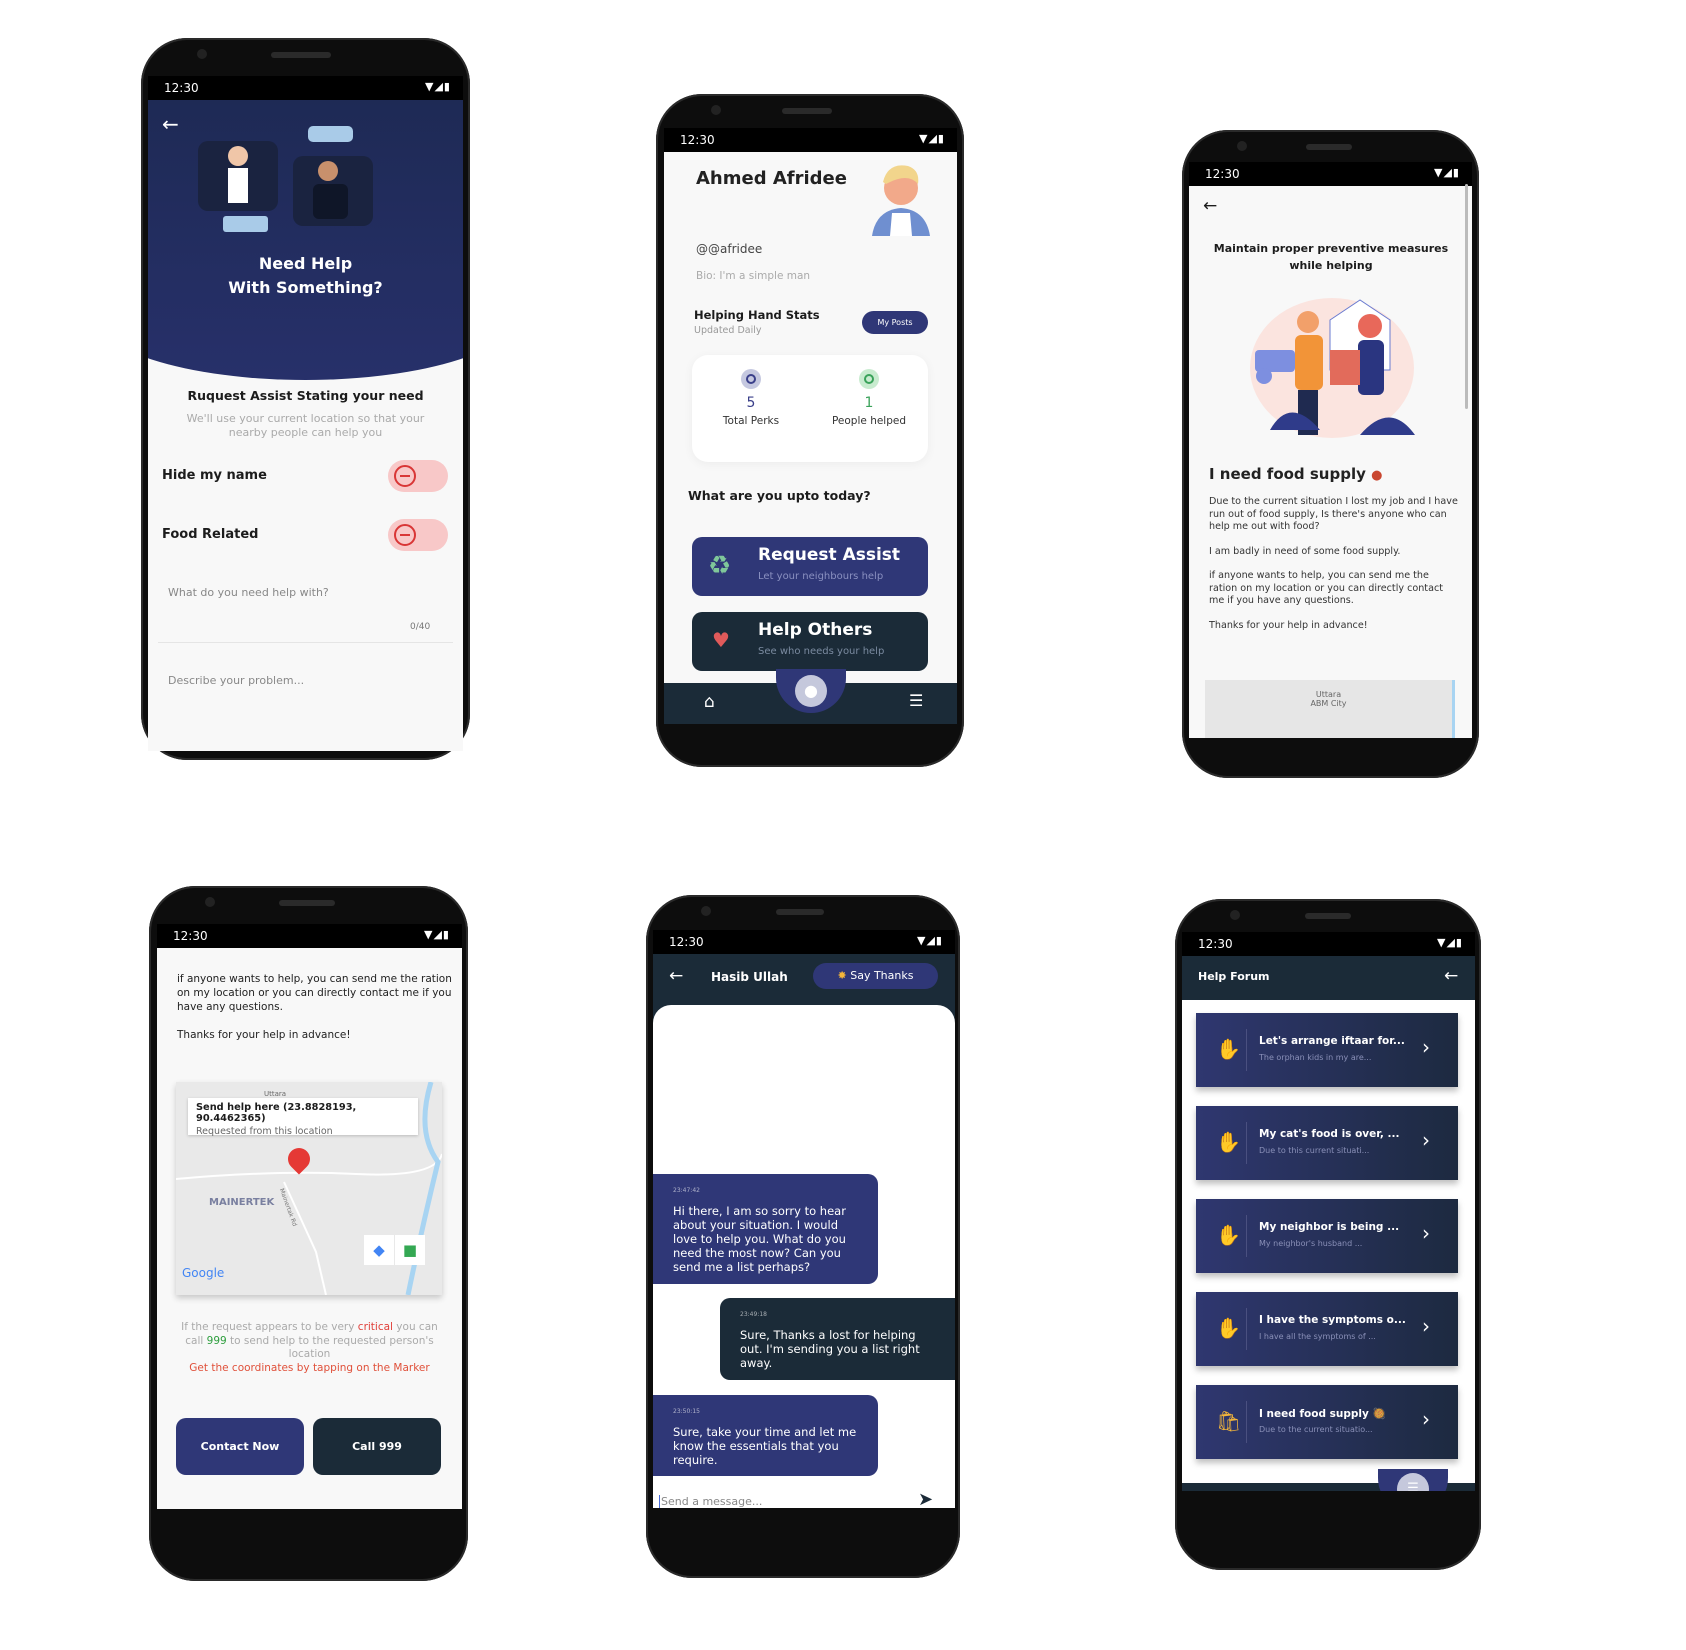  Describe the element at coordinates (901, 200) in the screenshot. I see `avatar` at that location.